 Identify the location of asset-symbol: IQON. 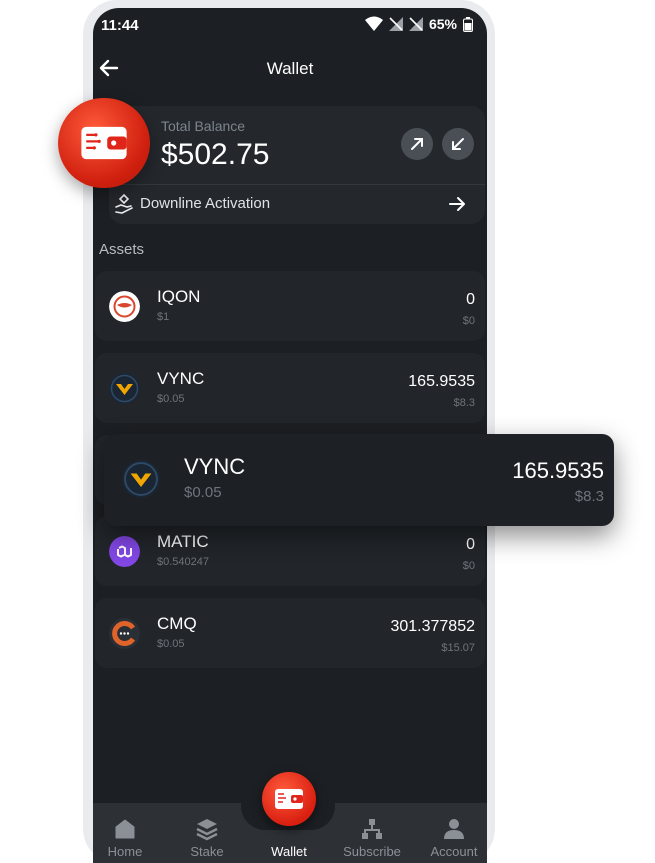
(179, 296).